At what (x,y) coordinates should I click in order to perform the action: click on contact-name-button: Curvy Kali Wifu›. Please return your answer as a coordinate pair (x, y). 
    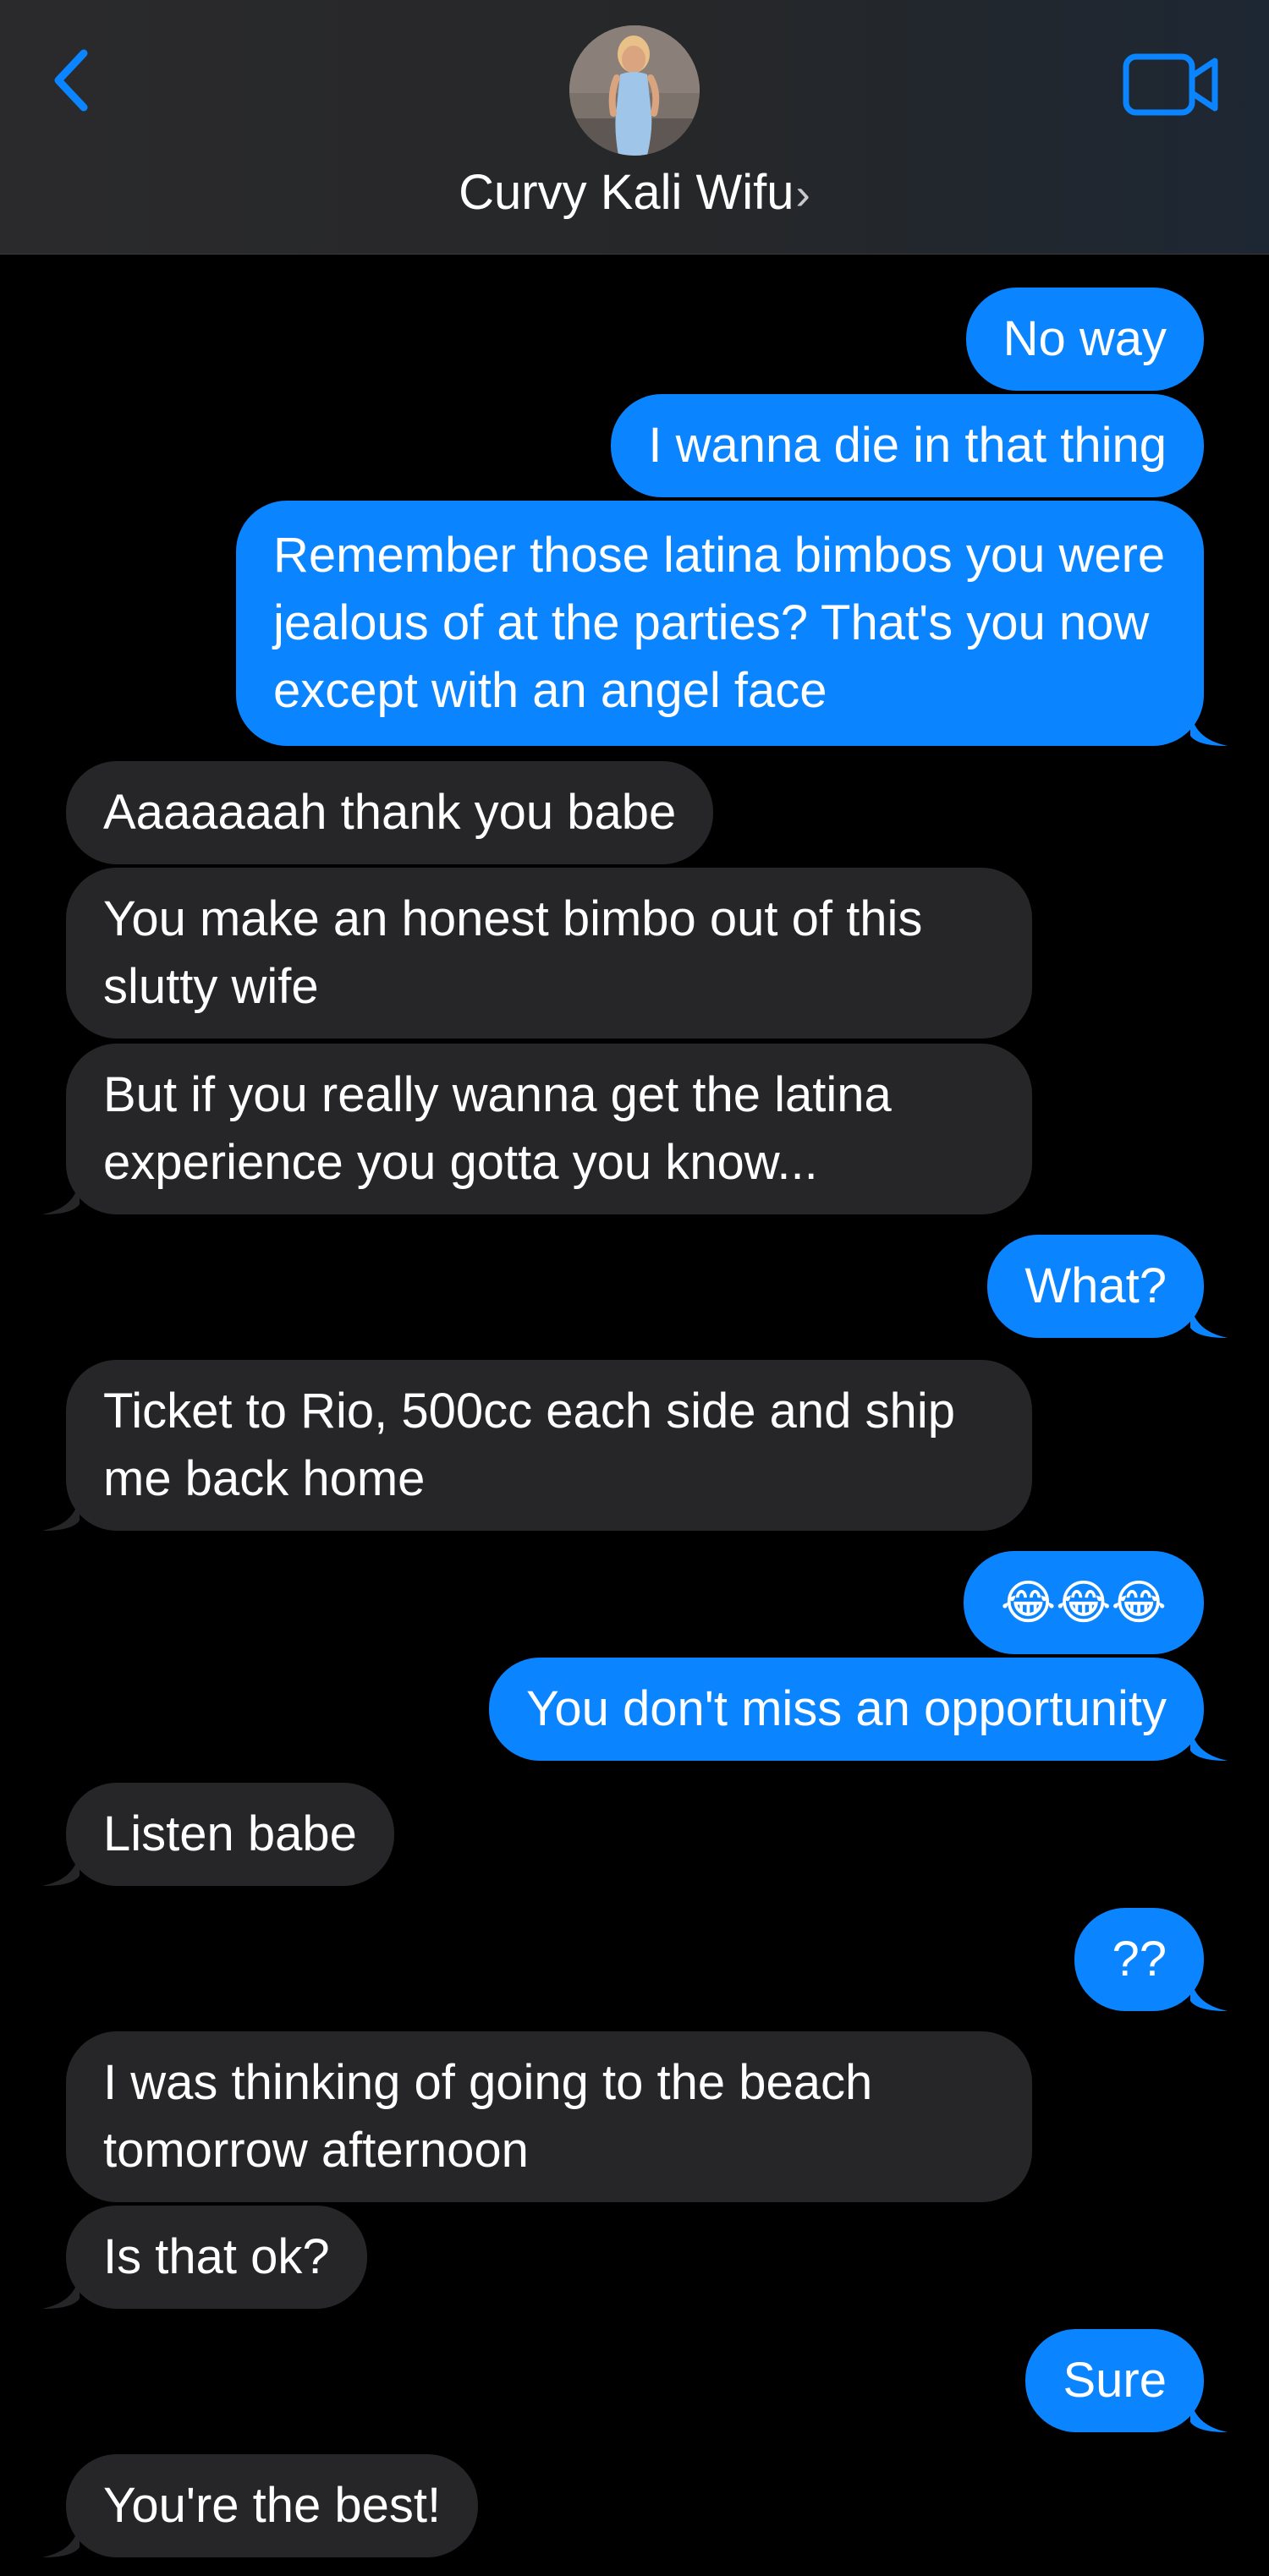
    Looking at the image, I should click on (634, 194).